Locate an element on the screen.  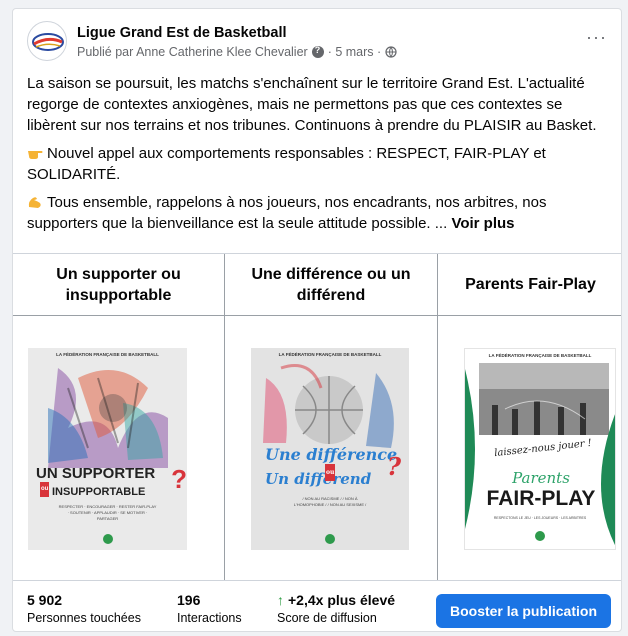
page-name: Ligue Grand Est de Basketball is located at coordinates (182, 33).